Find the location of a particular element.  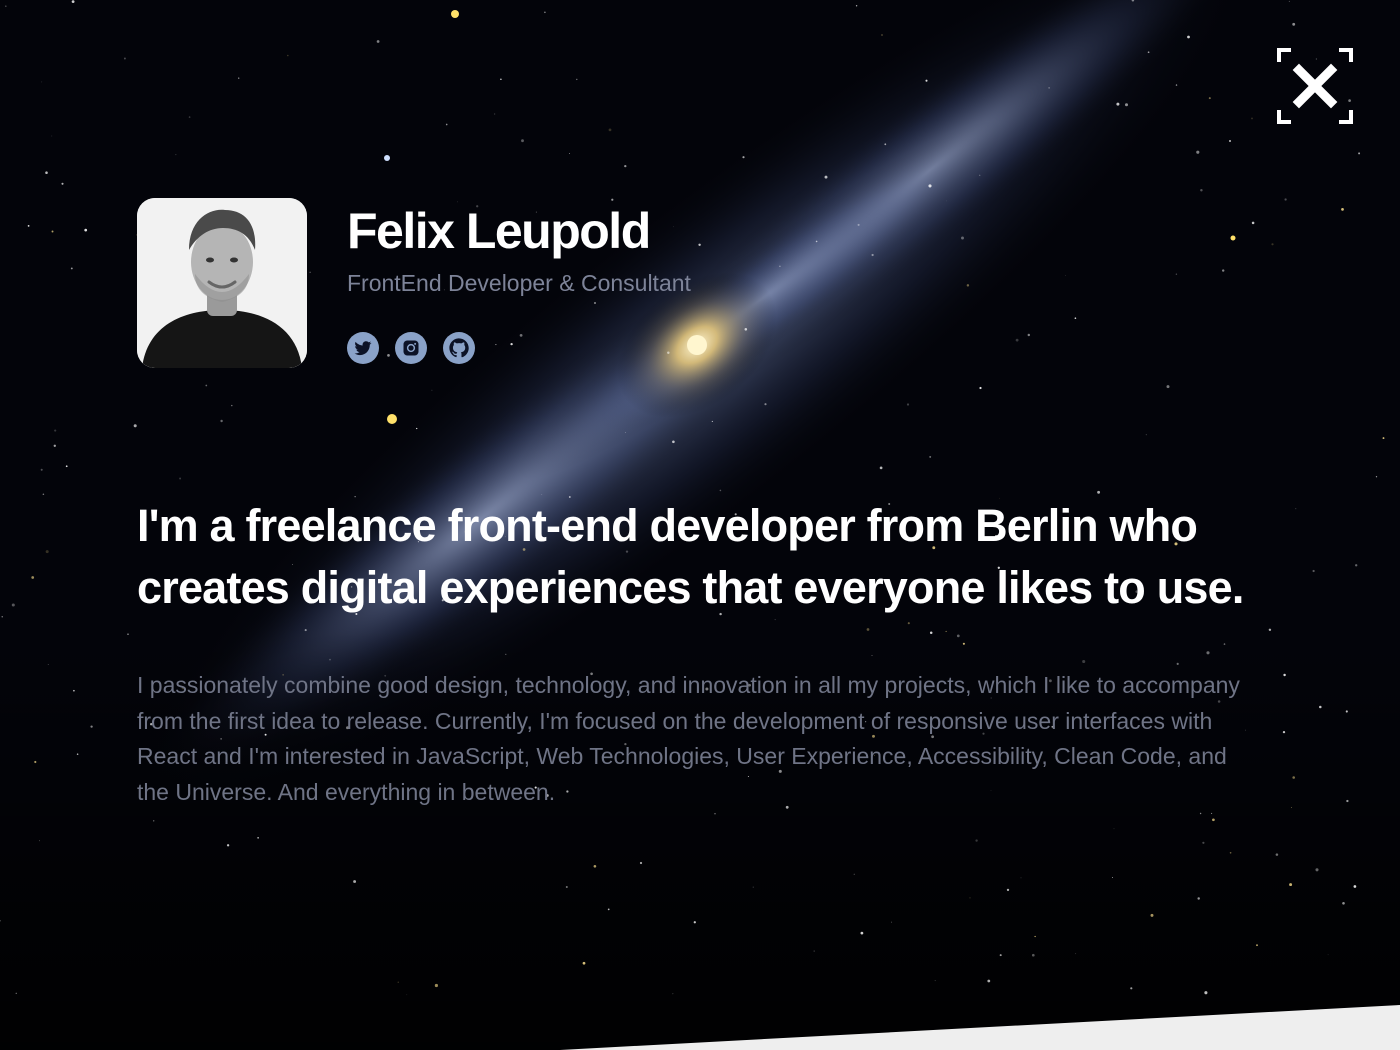

profile-name: Felix Leupold is located at coordinates (499, 231).